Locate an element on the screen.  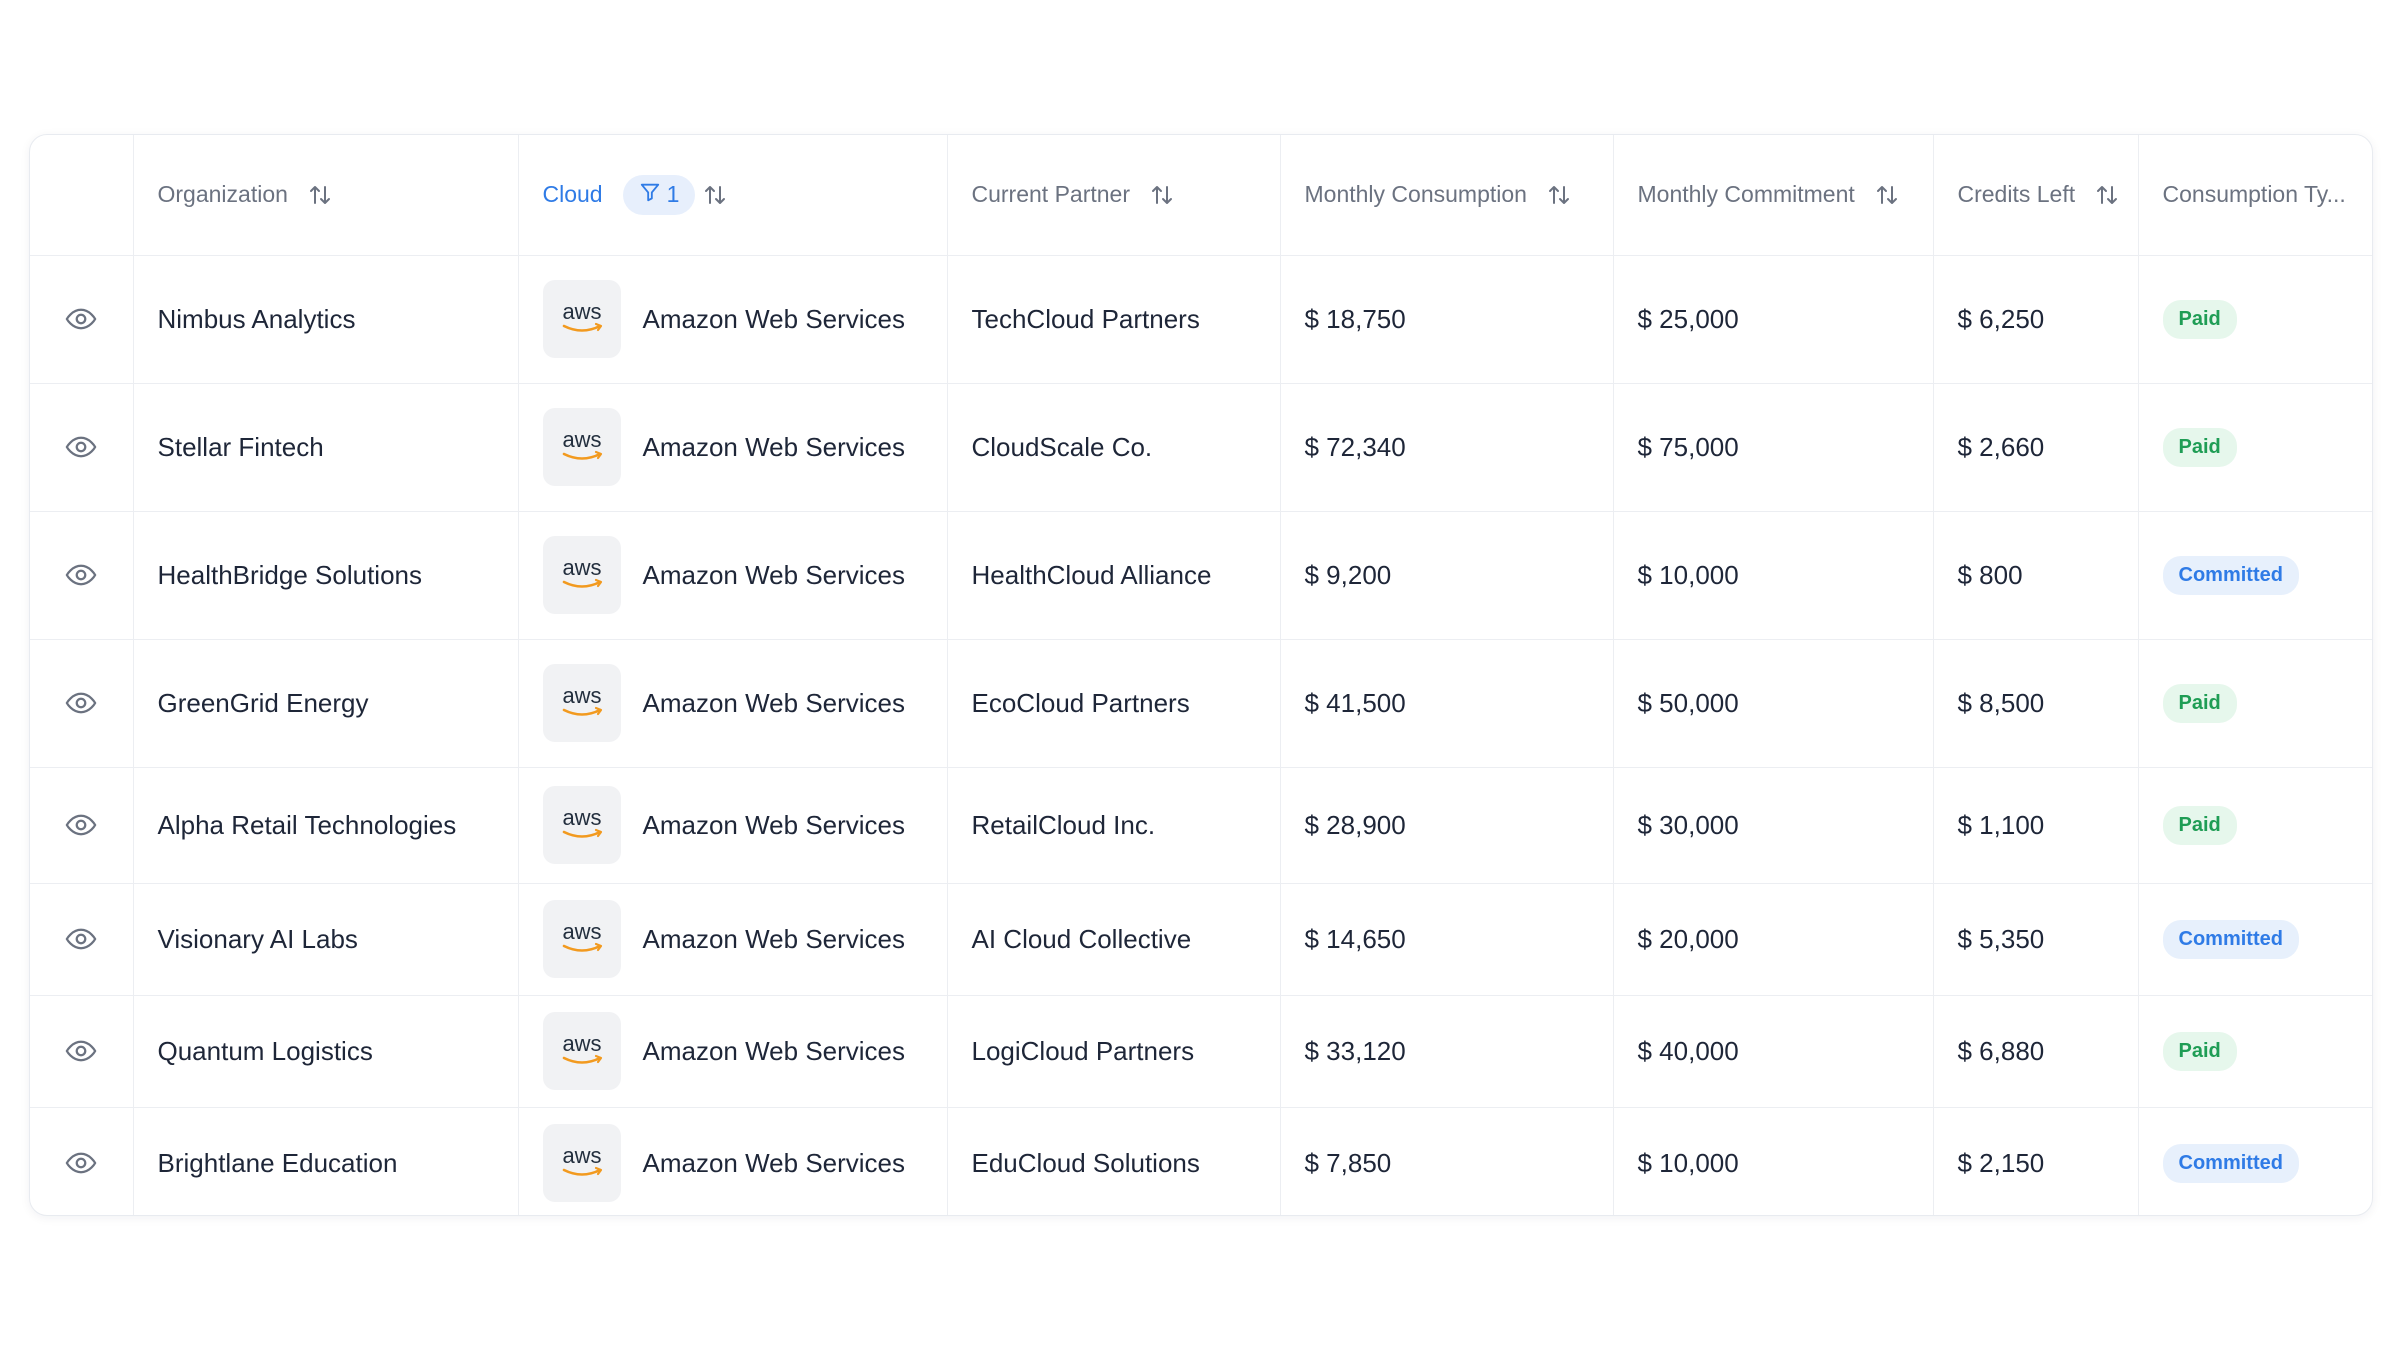
partner-cell: RetailCloud Inc. is located at coordinates (1114, 825).